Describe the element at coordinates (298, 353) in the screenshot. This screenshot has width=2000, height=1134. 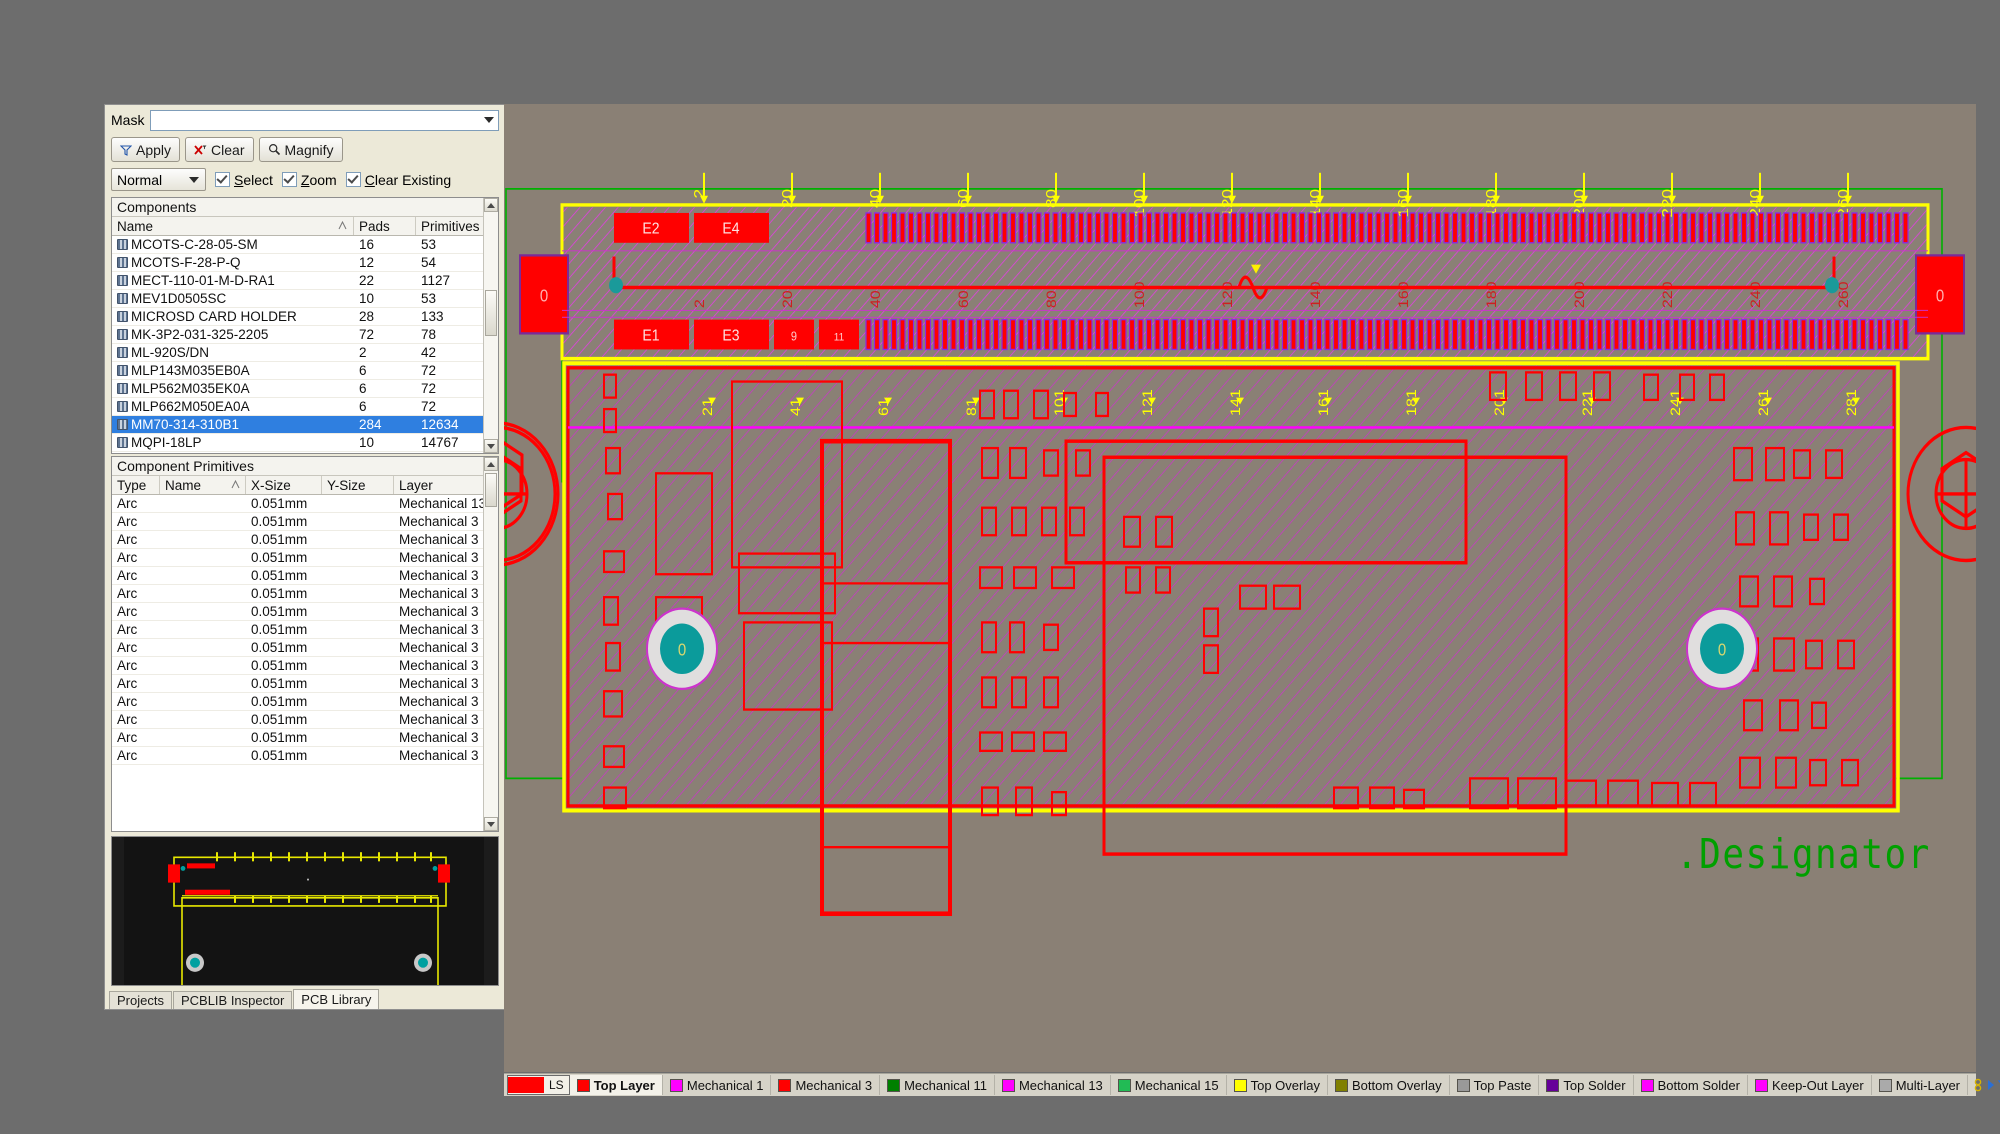
I see `component-row: ML-920S/DN 2 42` at that location.